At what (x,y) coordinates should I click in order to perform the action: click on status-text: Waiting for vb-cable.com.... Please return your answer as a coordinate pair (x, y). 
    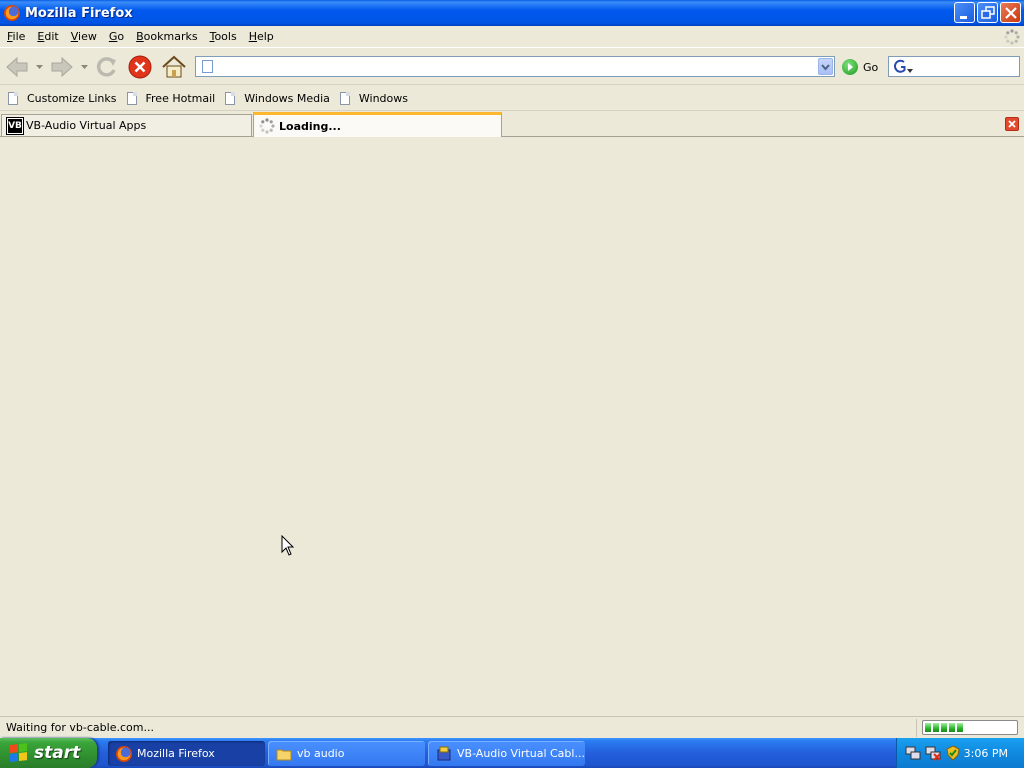
    Looking at the image, I should click on (80, 727).